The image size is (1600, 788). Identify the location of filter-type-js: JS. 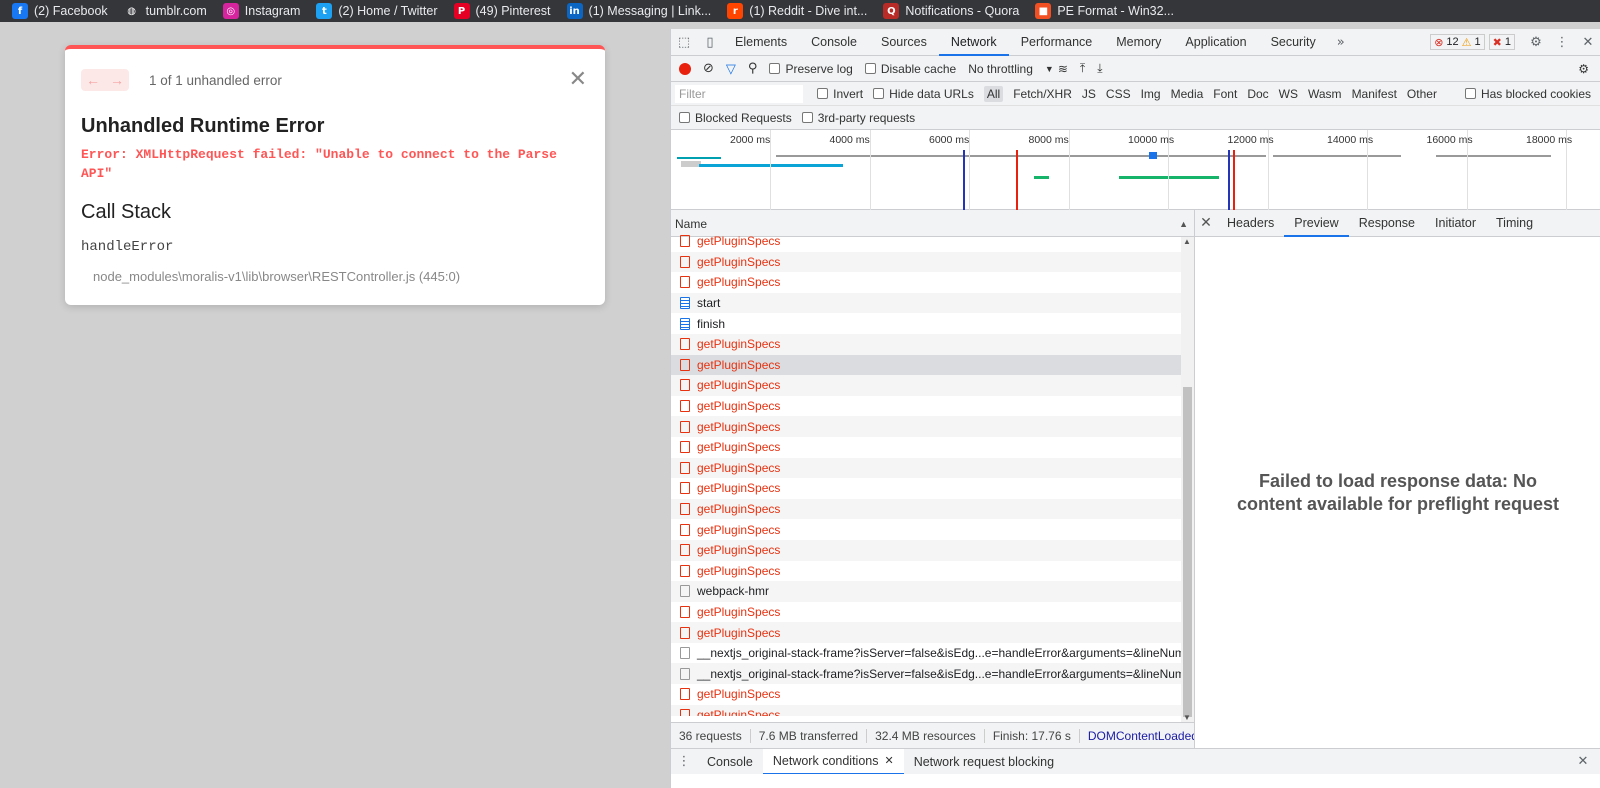
(1089, 94).